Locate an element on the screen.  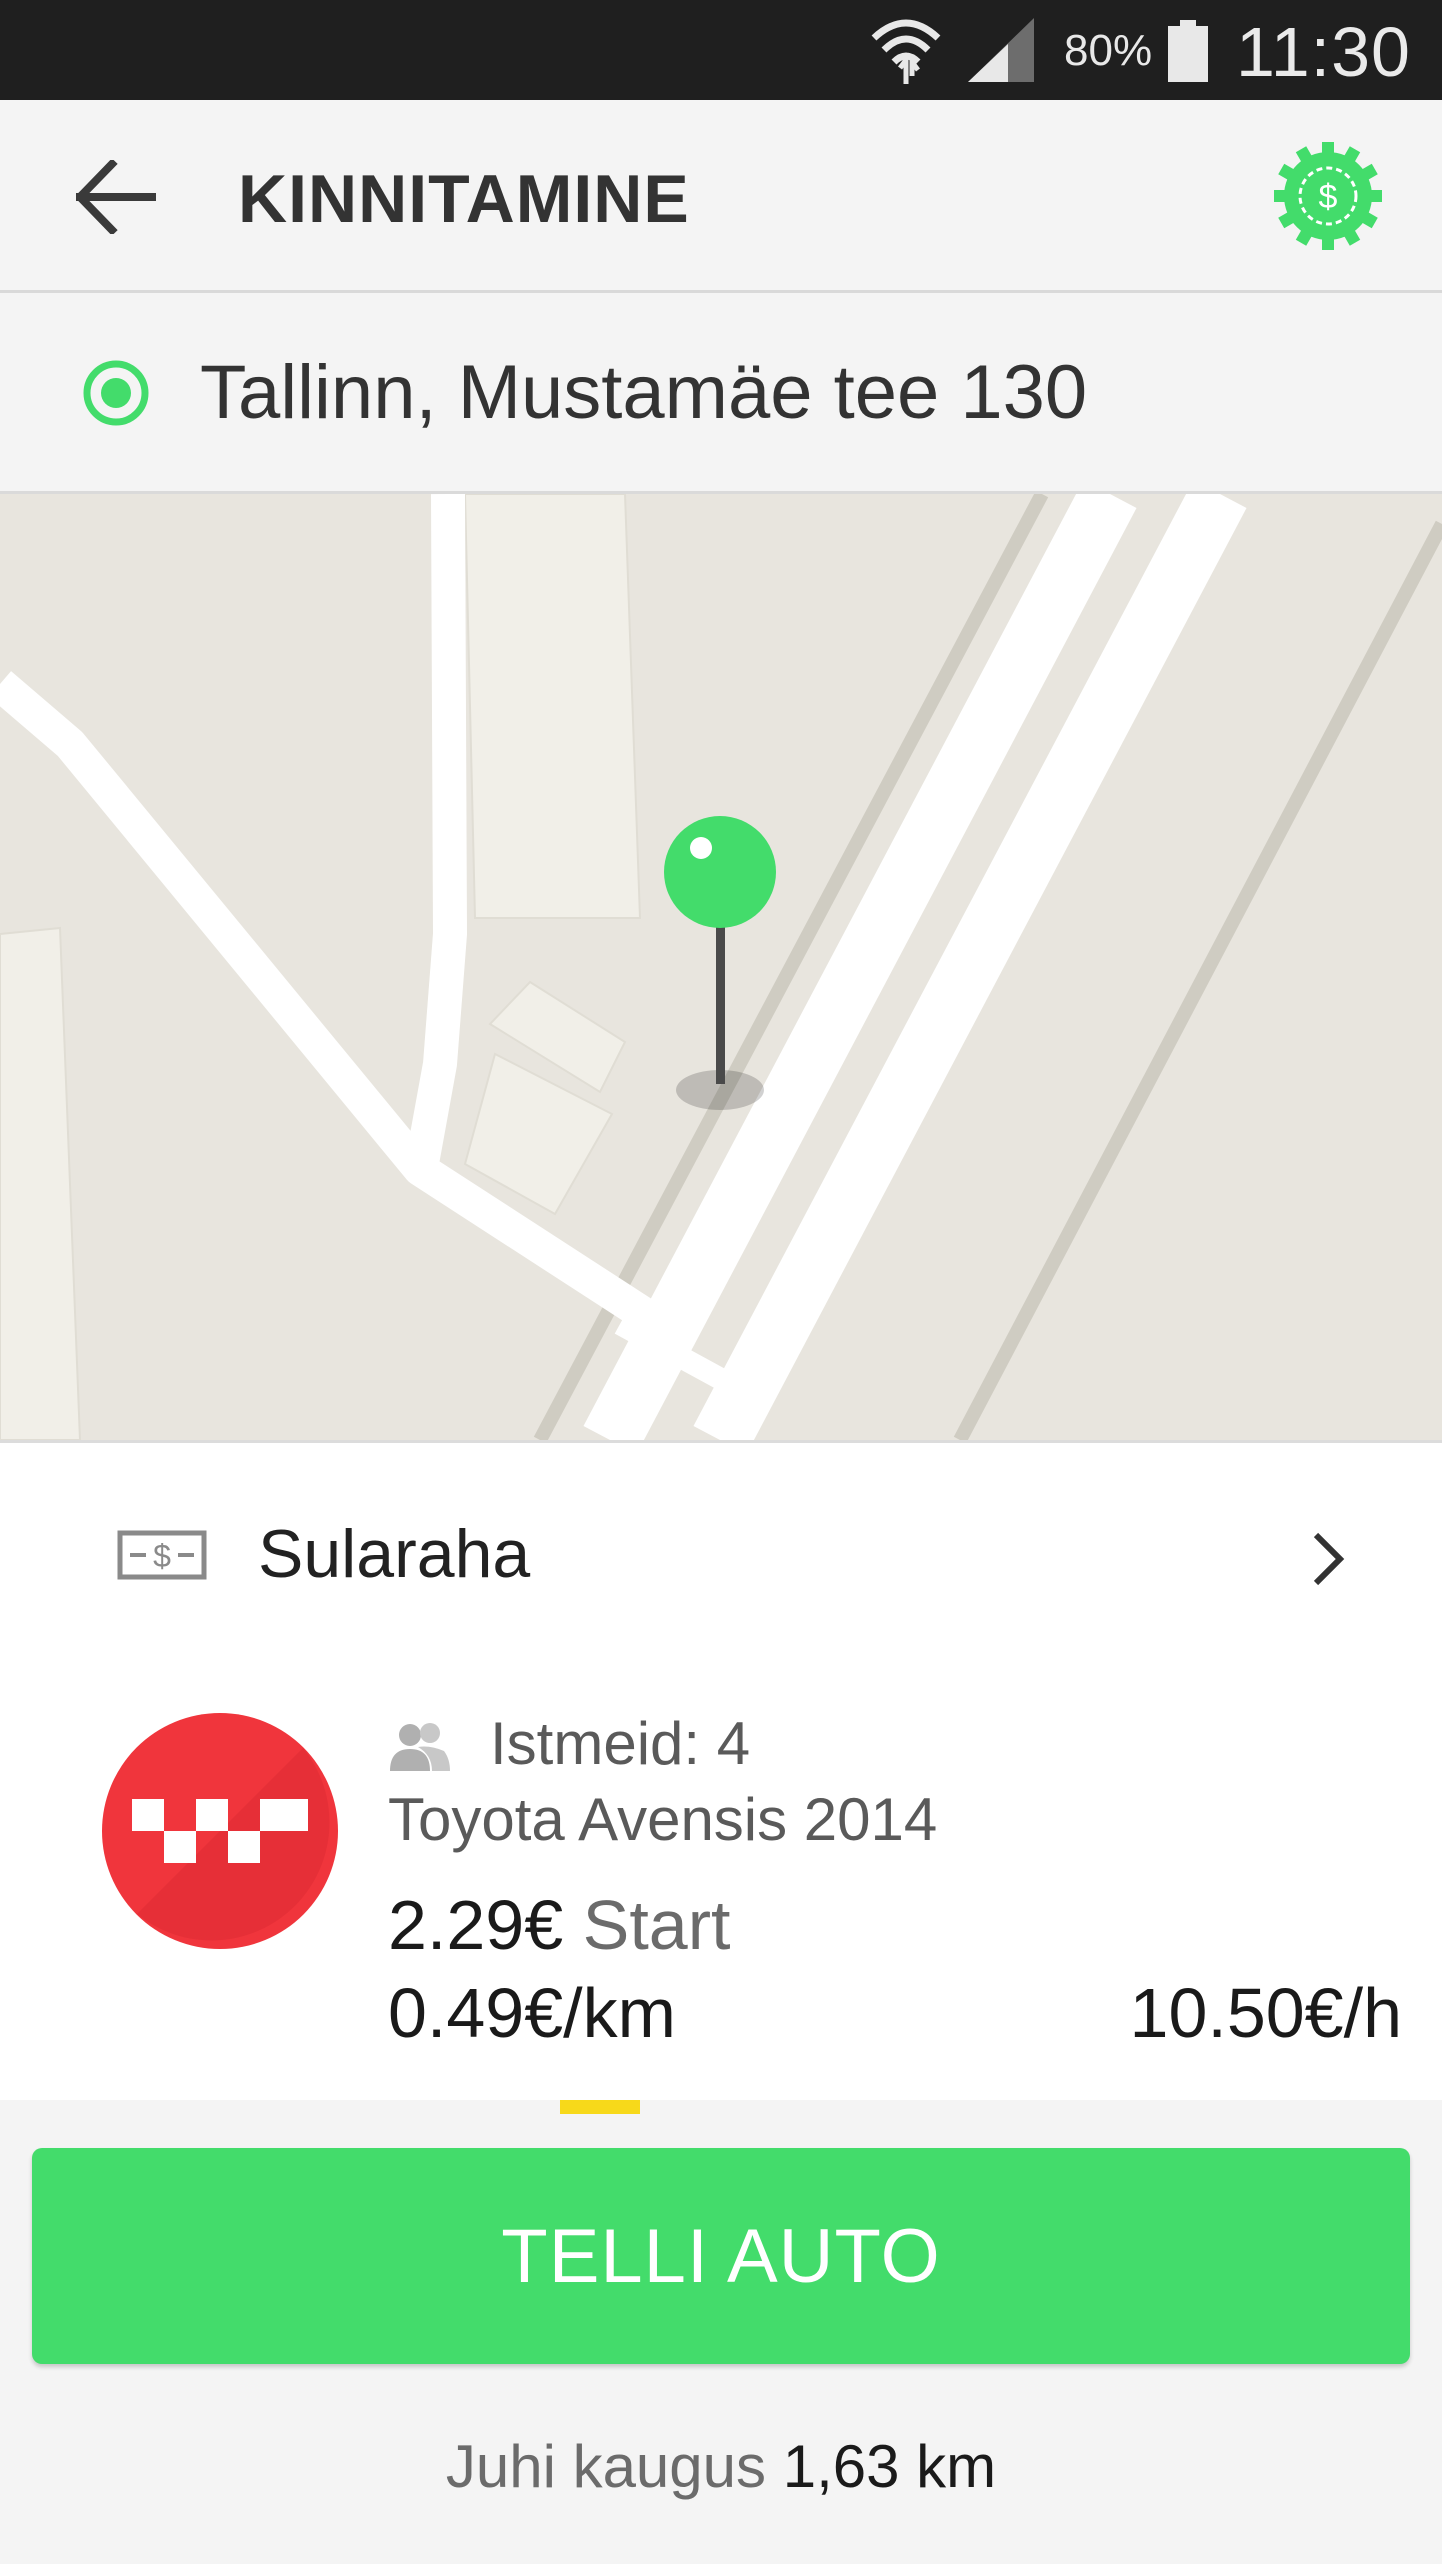
payment-method-label: Sularaha is located at coordinates (394, 1554).